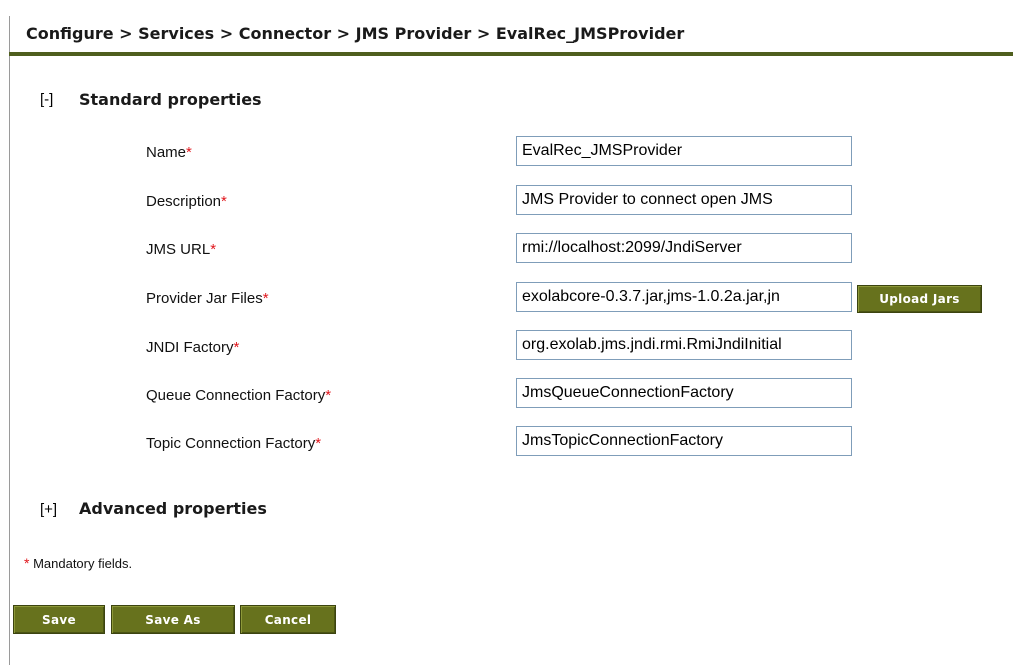 The width and height of the screenshot is (1013, 665). I want to click on mandatory-fields-note: * Mandatory fields., so click(78, 563).